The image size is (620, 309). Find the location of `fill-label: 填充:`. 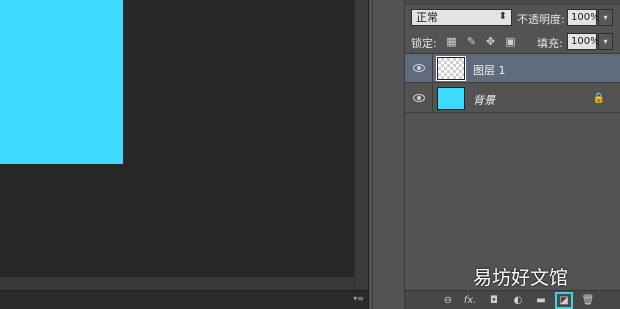

fill-label: 填充: is located at coordinates (550, 43).